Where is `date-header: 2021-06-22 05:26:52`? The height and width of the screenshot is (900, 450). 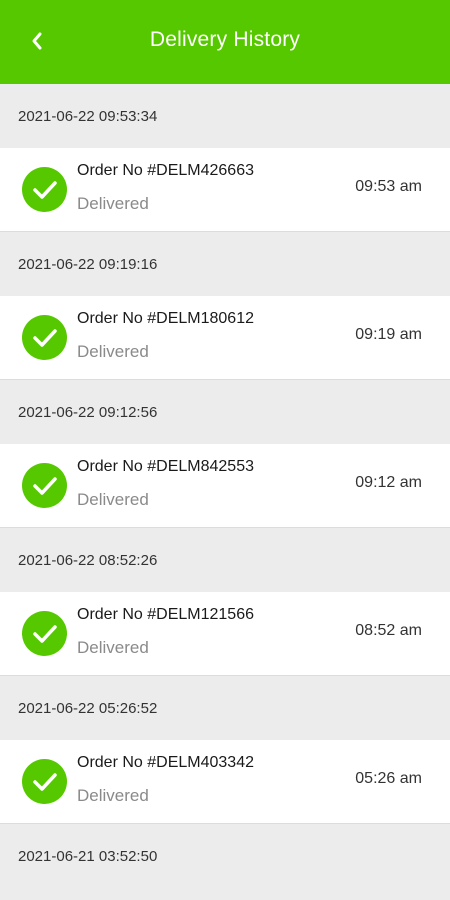 date-header: 2021-06-22 05:26:52 is located at coordinates (225, 708).